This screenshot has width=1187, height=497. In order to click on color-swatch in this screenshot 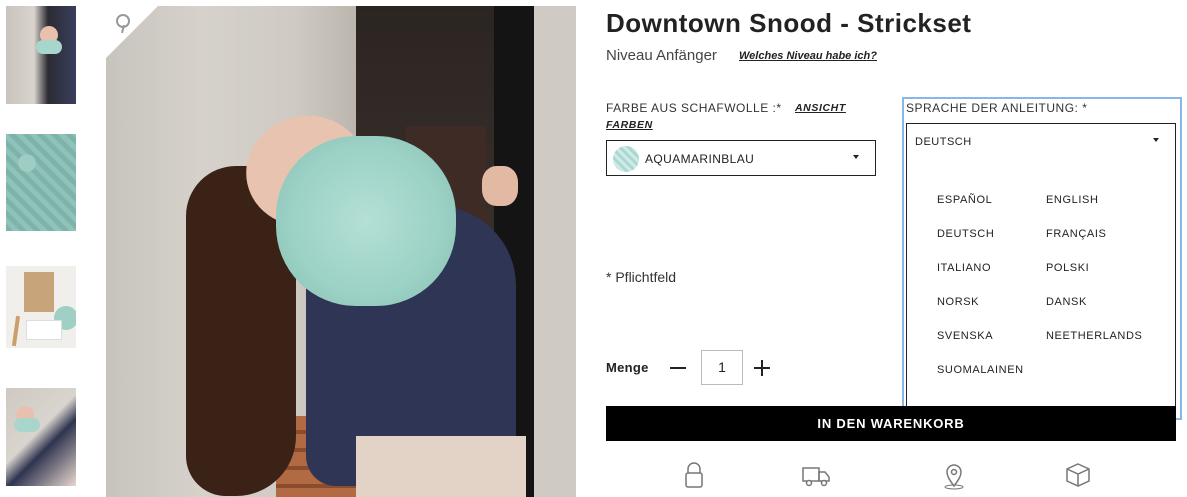, I will do `click(626, 159)`.